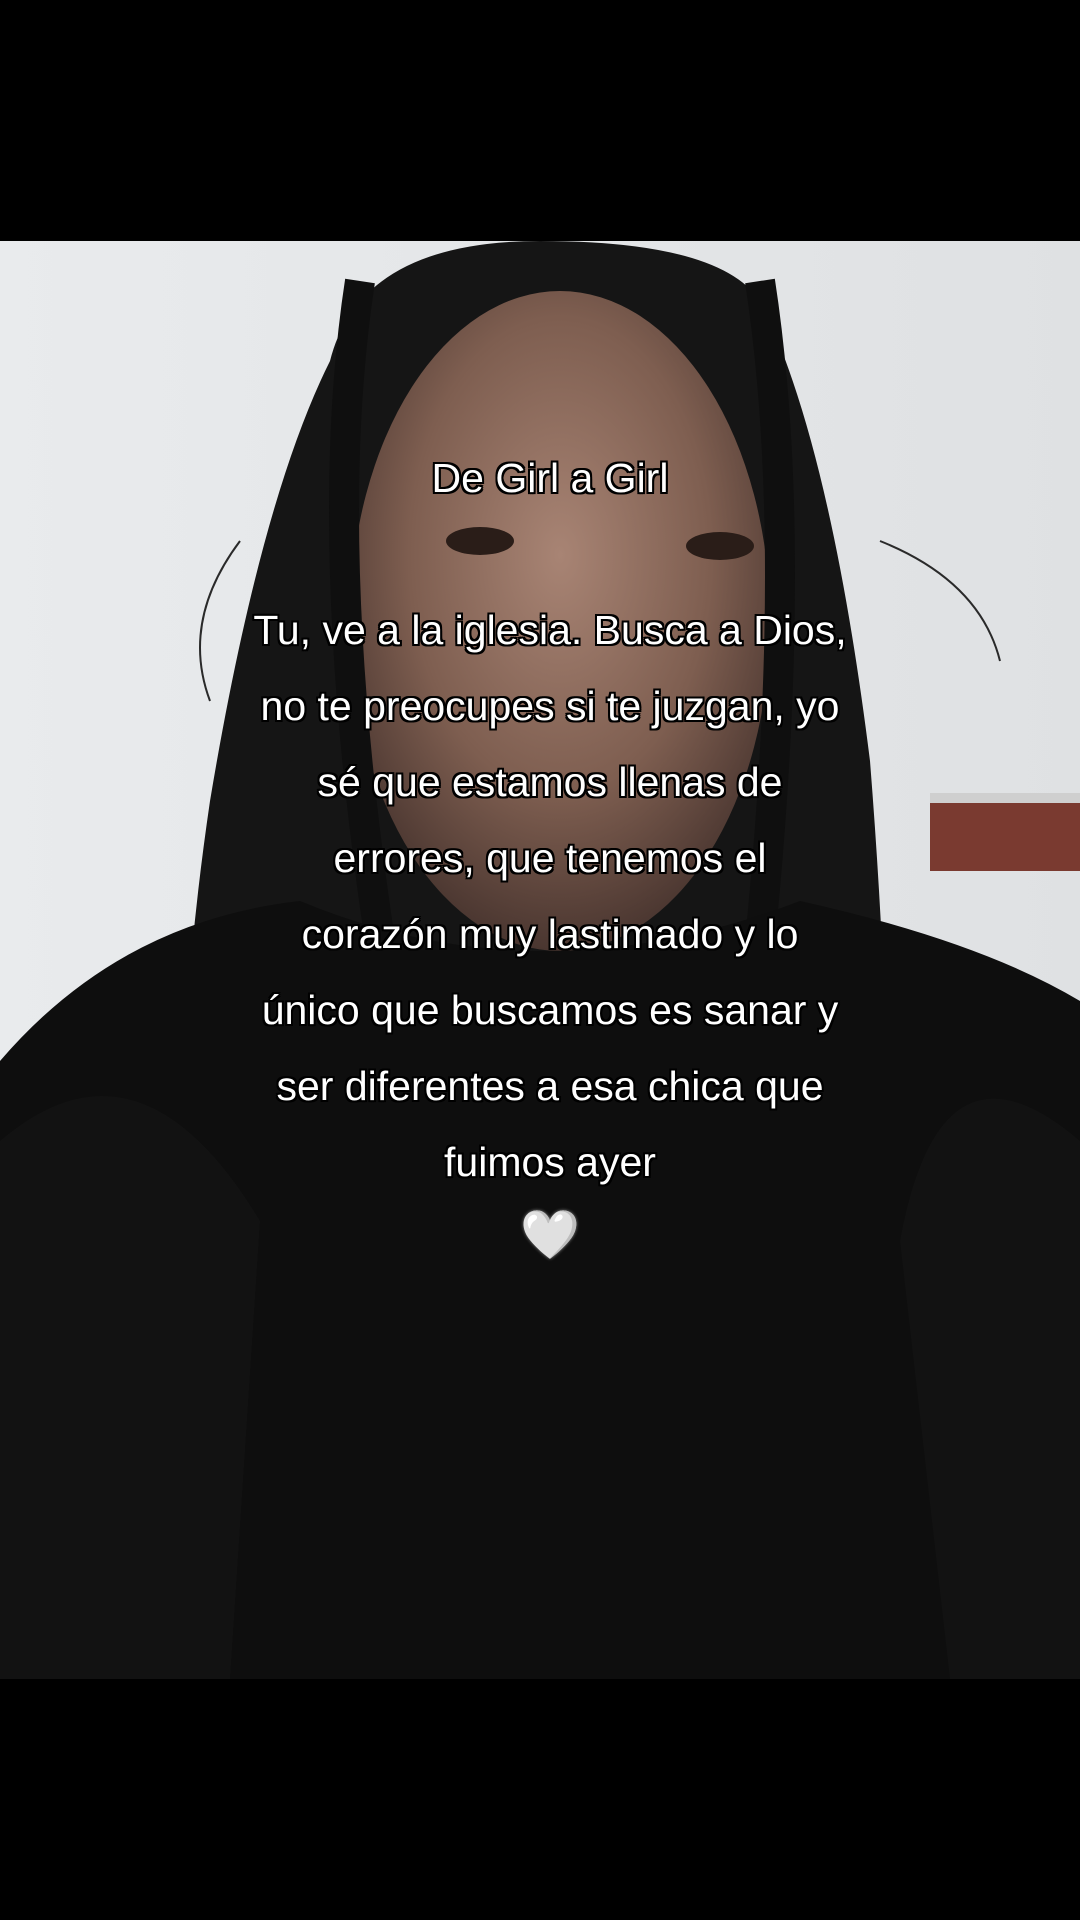 The height and width of the screenshot is (1920, 1080). Describe the element at coordinates (550, 934) in the screenshot. I see `overlay-line: corazón muy lastimado y lo` at that location.